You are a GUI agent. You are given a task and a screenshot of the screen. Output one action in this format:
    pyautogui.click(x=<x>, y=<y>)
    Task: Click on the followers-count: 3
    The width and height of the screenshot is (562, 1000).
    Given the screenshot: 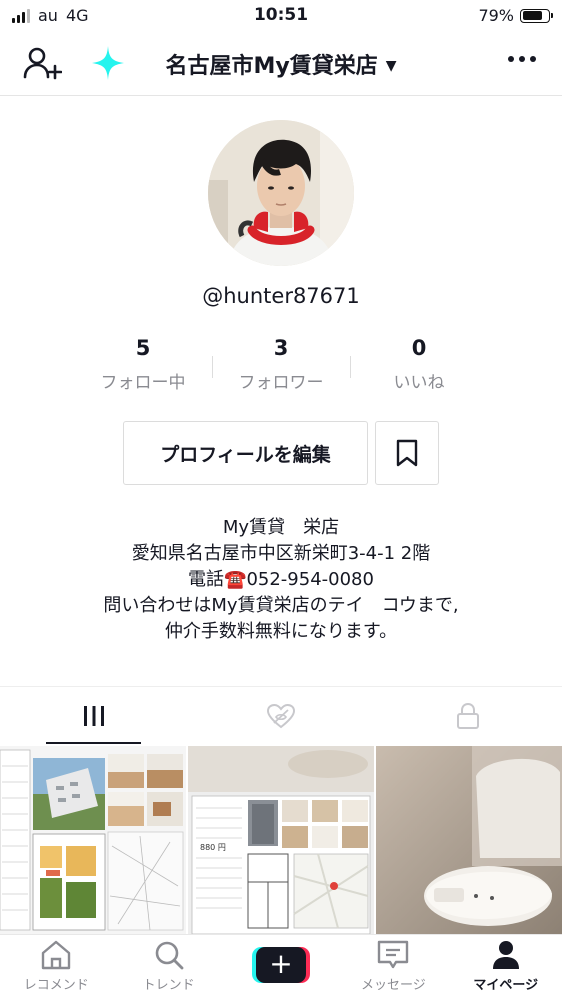 What is the action you would take?
    pyautogui.click(x=281, y=348)
    